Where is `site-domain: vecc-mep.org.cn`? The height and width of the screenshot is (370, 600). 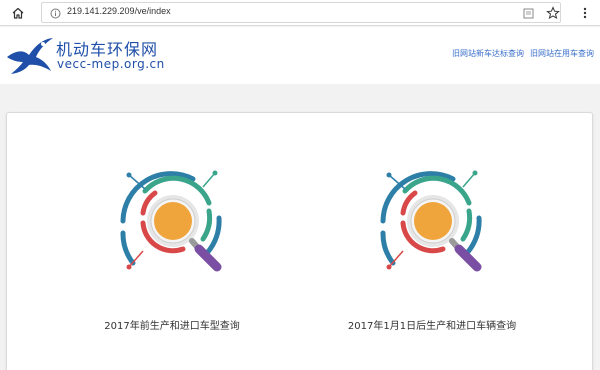
site-domain: vecc-mep.org.cn is located at coordinates (111, 64).